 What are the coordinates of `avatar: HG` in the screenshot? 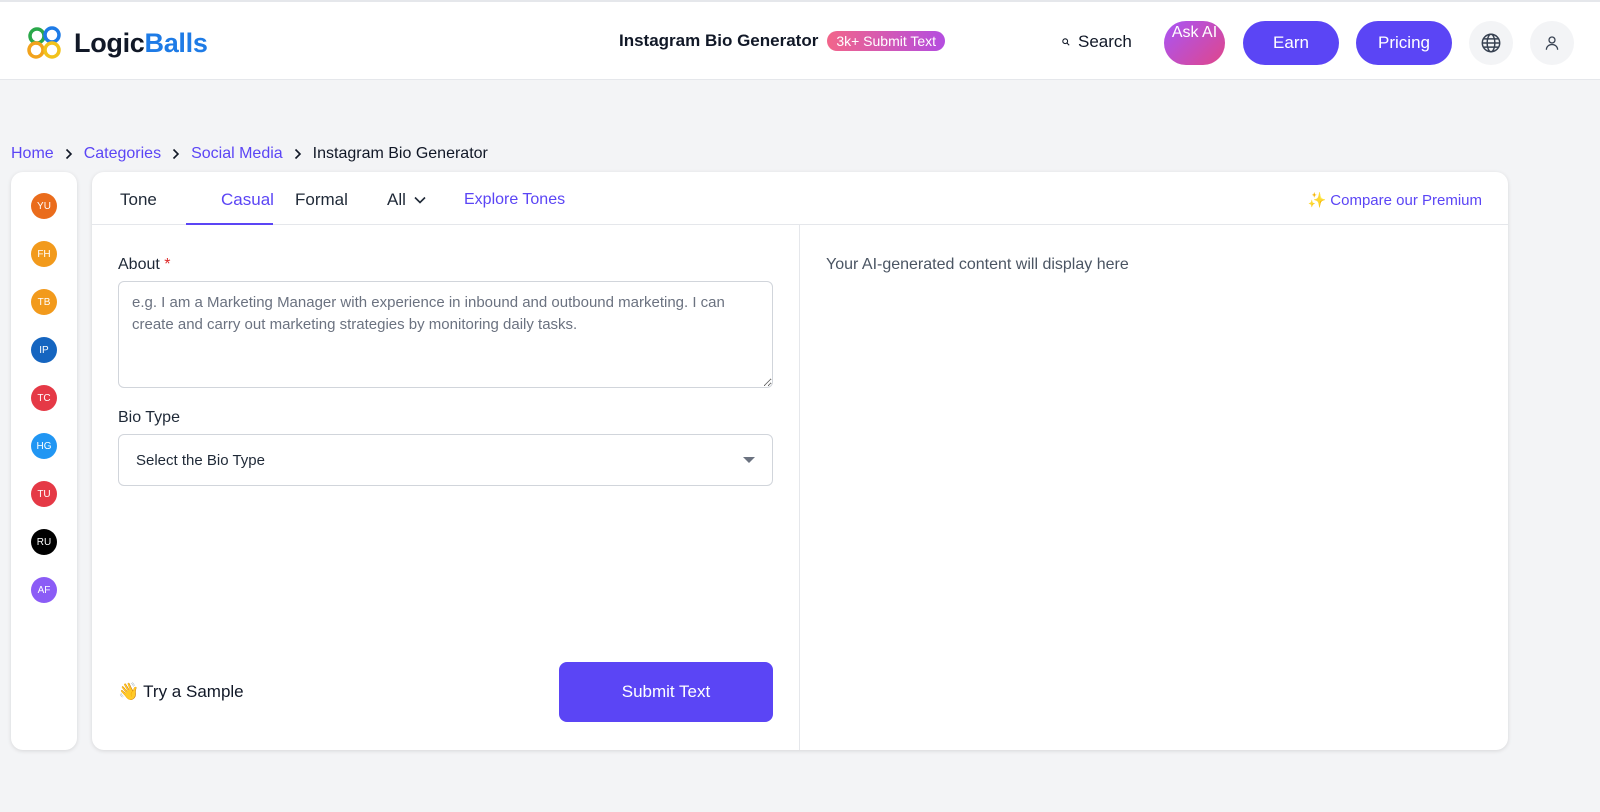 It's located at (44, 446).